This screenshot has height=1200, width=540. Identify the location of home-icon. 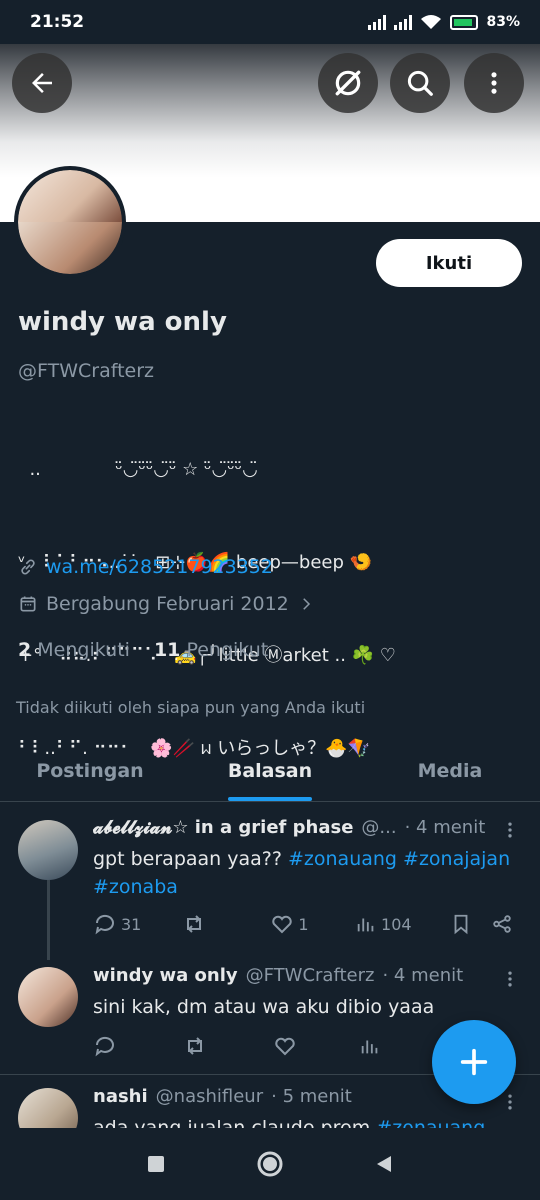
(270, 1164).